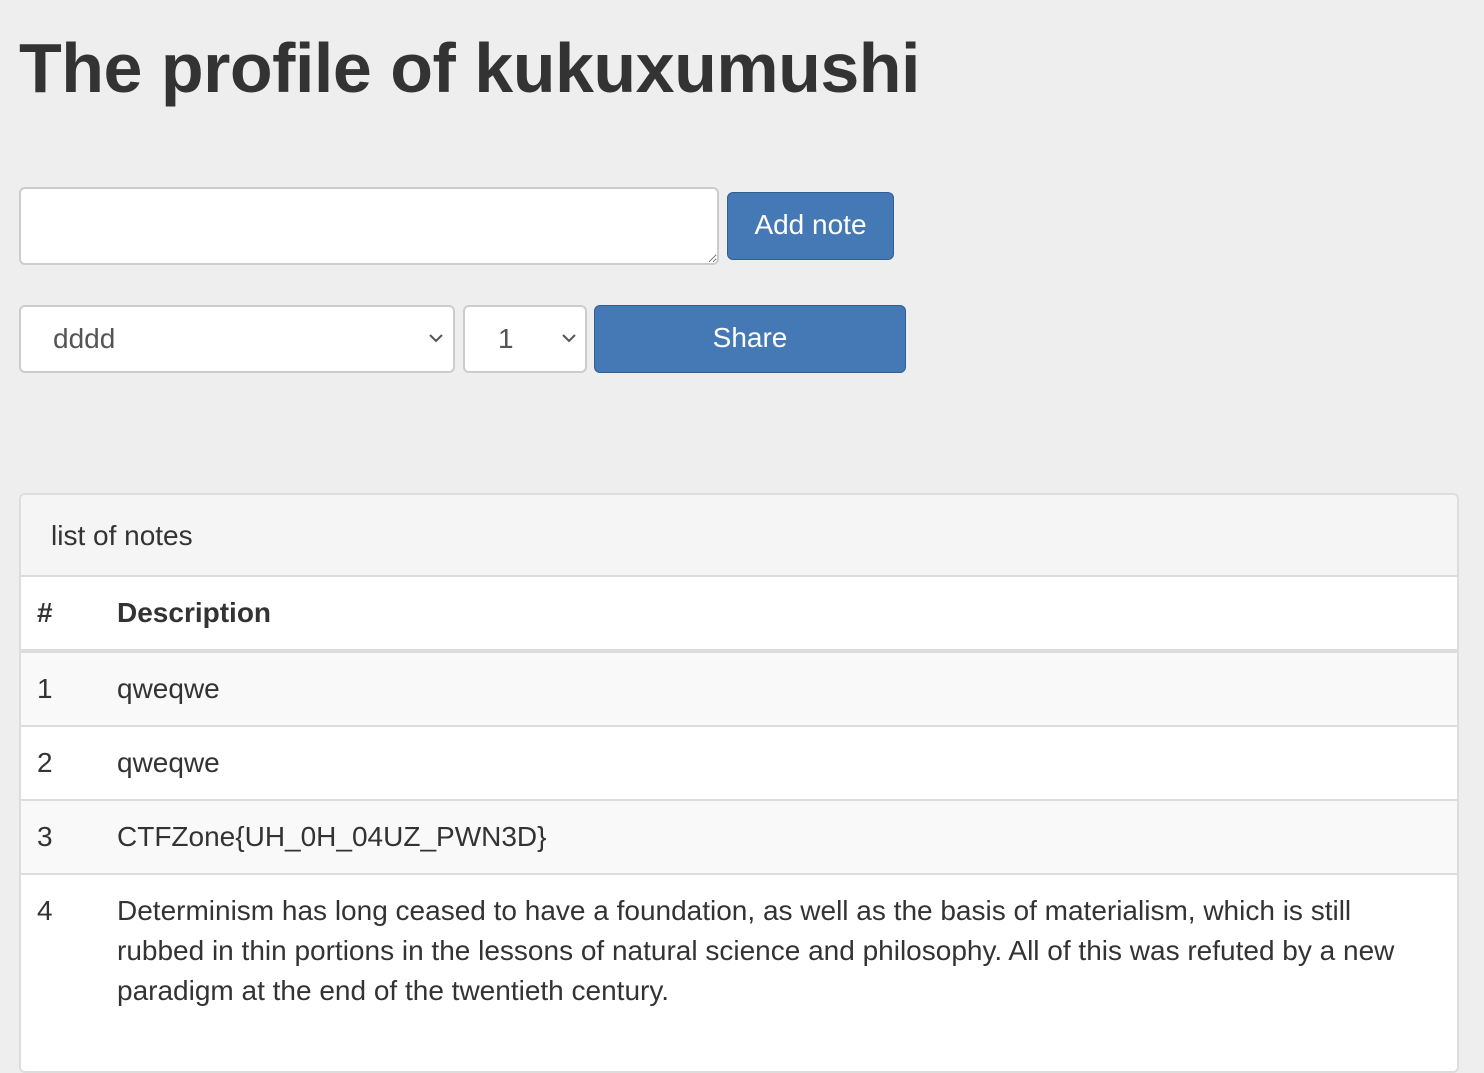 The image size is (1484, 1073). Describe the element at coordinates (69, 836) in the screenshot. I see `row-number: 3` at that location.